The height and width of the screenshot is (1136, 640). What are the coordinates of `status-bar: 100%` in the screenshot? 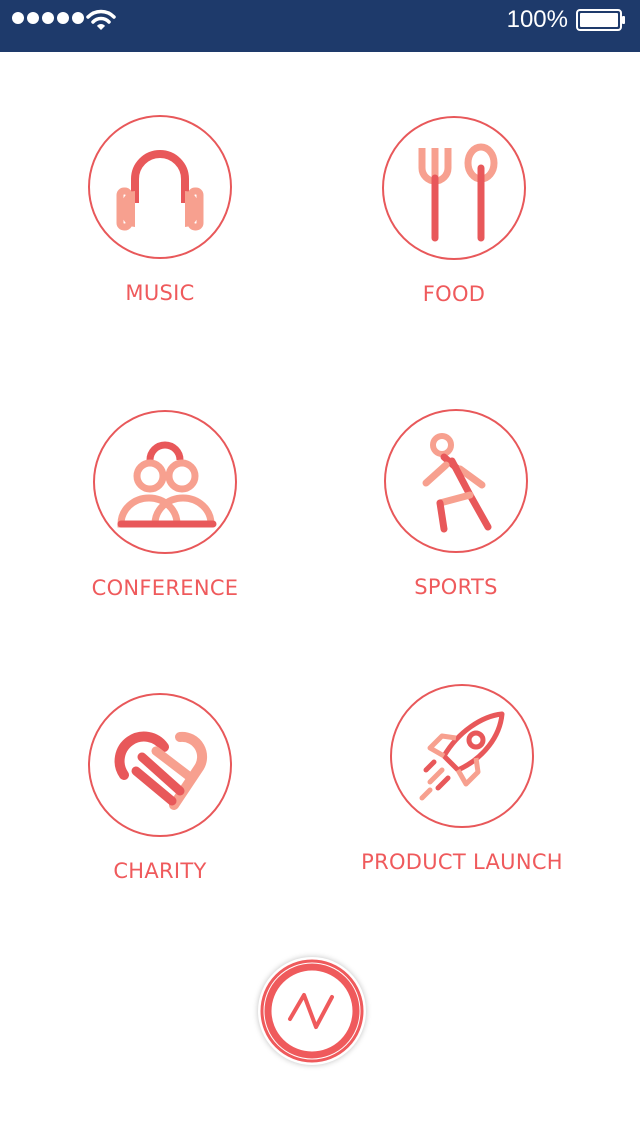 It's located at (320, 26).